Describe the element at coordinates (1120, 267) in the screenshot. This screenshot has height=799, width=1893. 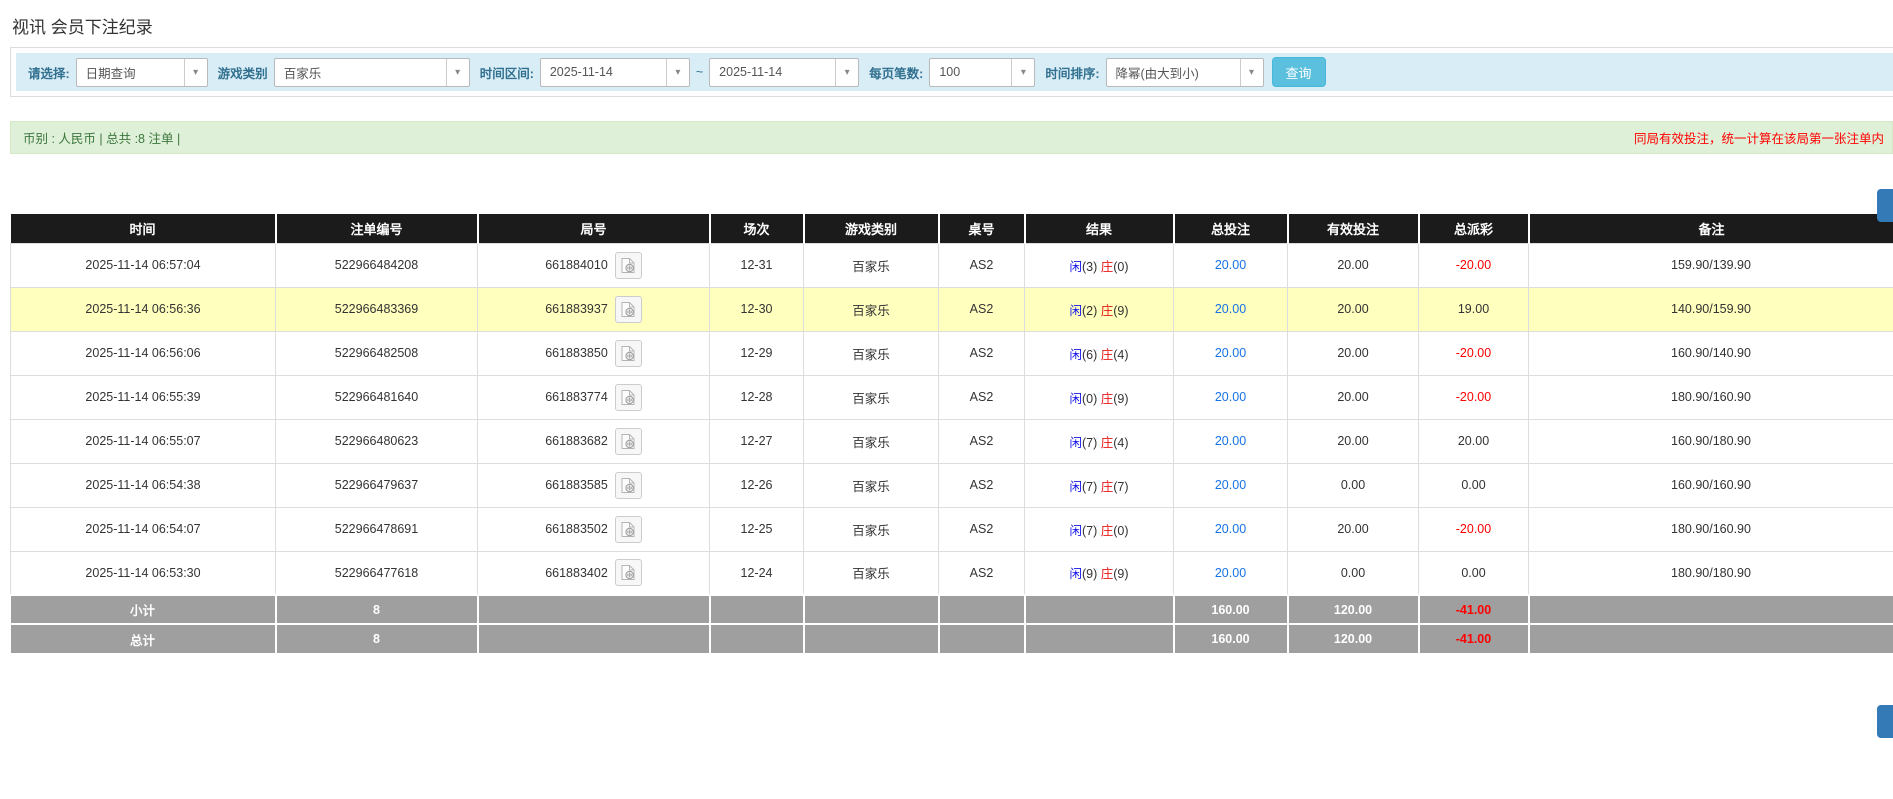
I see `banker-result-score: (0)` at that location.